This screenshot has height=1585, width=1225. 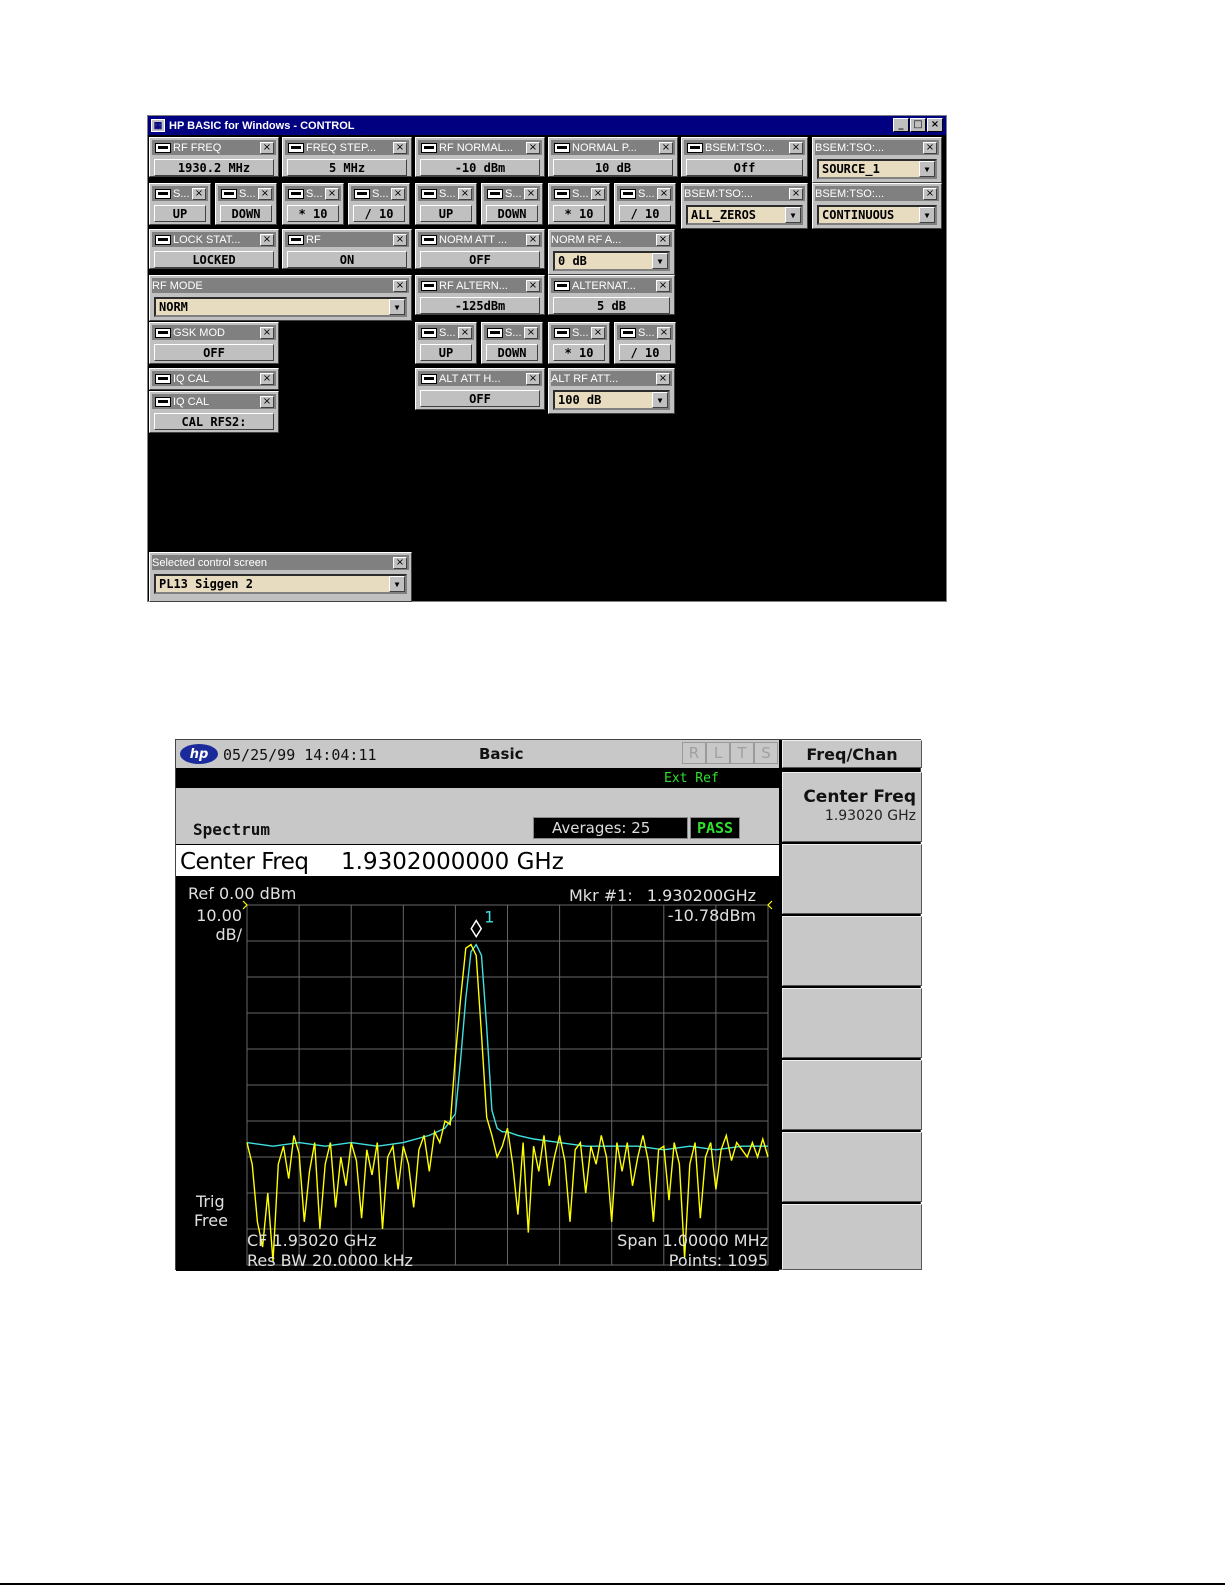 I want to click on panel-header: RF NORMAL... ×, so click(x=480, y=147).